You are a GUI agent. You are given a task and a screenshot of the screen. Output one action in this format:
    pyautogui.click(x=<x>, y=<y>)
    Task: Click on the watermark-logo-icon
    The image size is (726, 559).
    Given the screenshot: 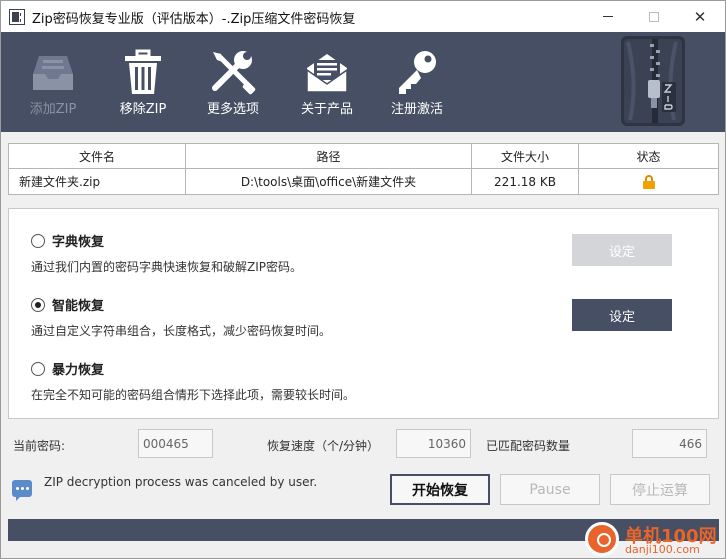 What is the action you would take?
    pyautogui.click(x=602, y=539)
    